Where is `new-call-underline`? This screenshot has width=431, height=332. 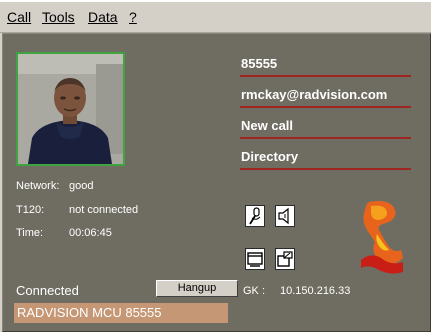 new-call-underline is located at coordinates (325, 138).